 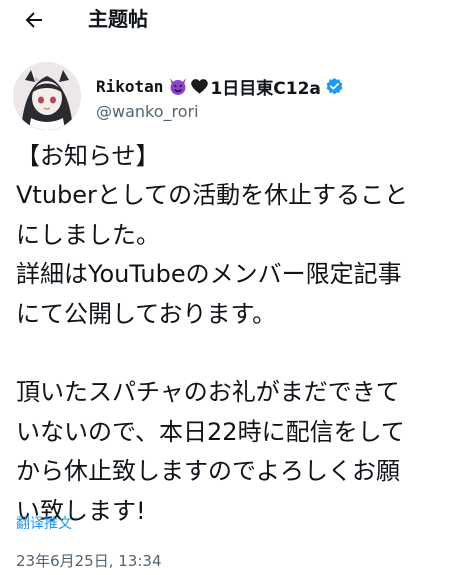 What do you see at coordinates (130, 86) in the screenshot?
I see `author-display-name: Rikotan` at bounding box center [130, 86].